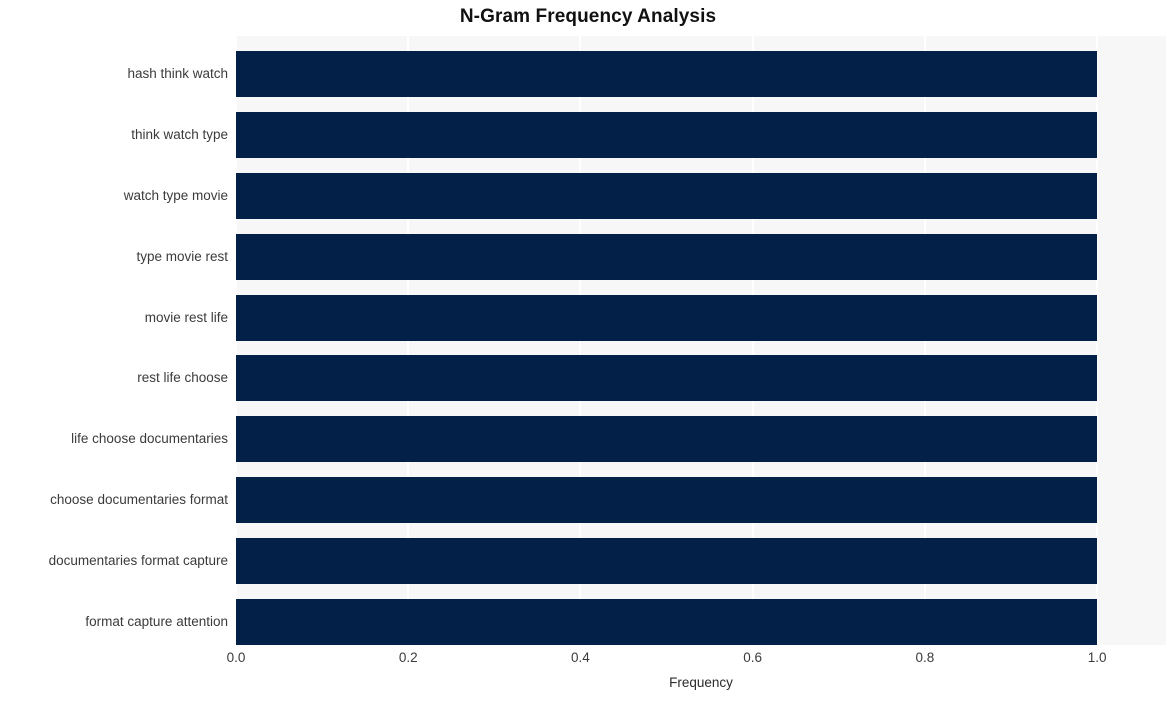 The height and width of the screenshot is (701, 1176). What do you see at coordinates (408, 657) in the screenshot?
I see `x-axis-tick-label: 0.2` at bounding box center [408, 657].